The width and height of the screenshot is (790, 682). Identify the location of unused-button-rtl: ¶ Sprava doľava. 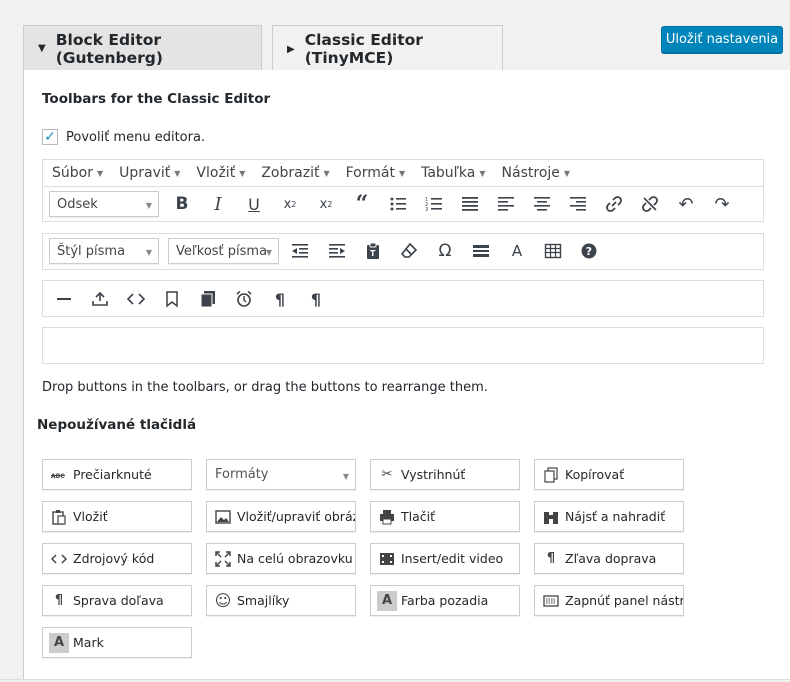
(117, 600).